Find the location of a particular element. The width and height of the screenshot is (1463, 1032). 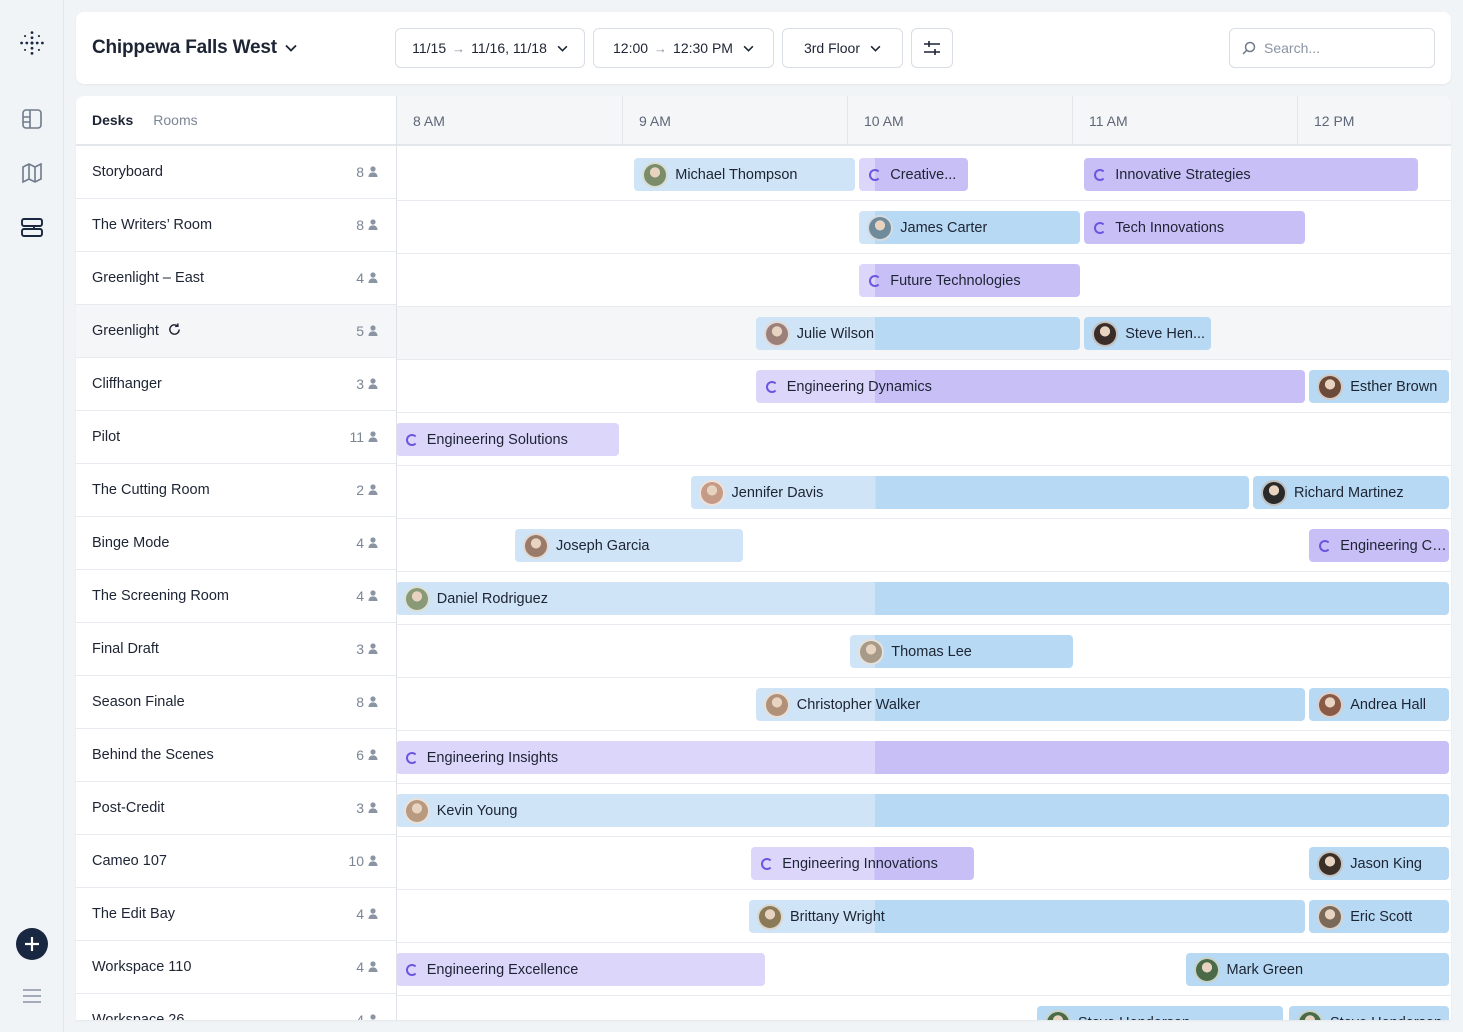

bookings-icon is located at coordinates (32, 227).